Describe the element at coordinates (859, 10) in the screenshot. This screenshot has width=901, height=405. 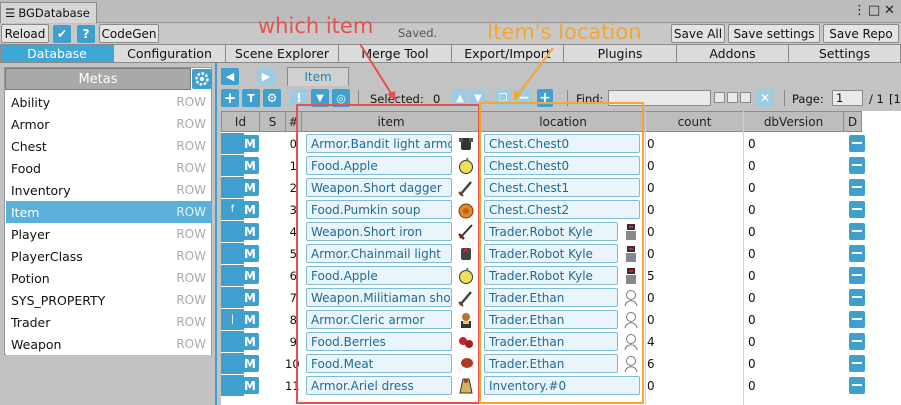
I see `more-options-icon: ⋮` at that location.